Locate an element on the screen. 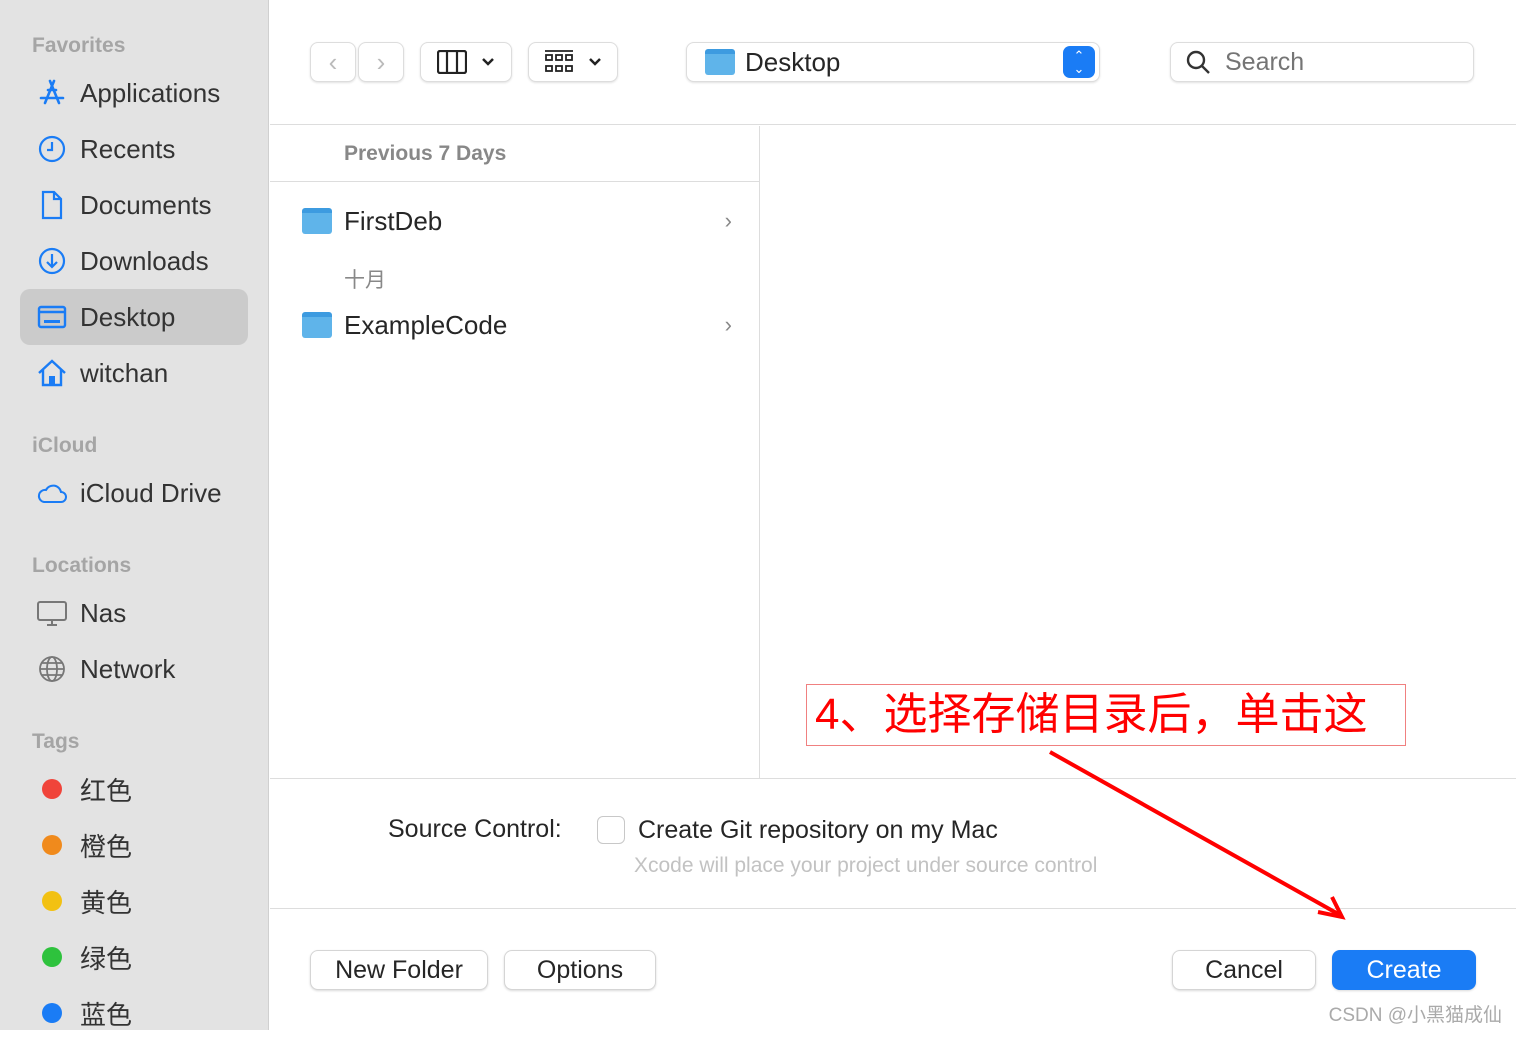  create-button: Create is located at coordinates (1404, 970).